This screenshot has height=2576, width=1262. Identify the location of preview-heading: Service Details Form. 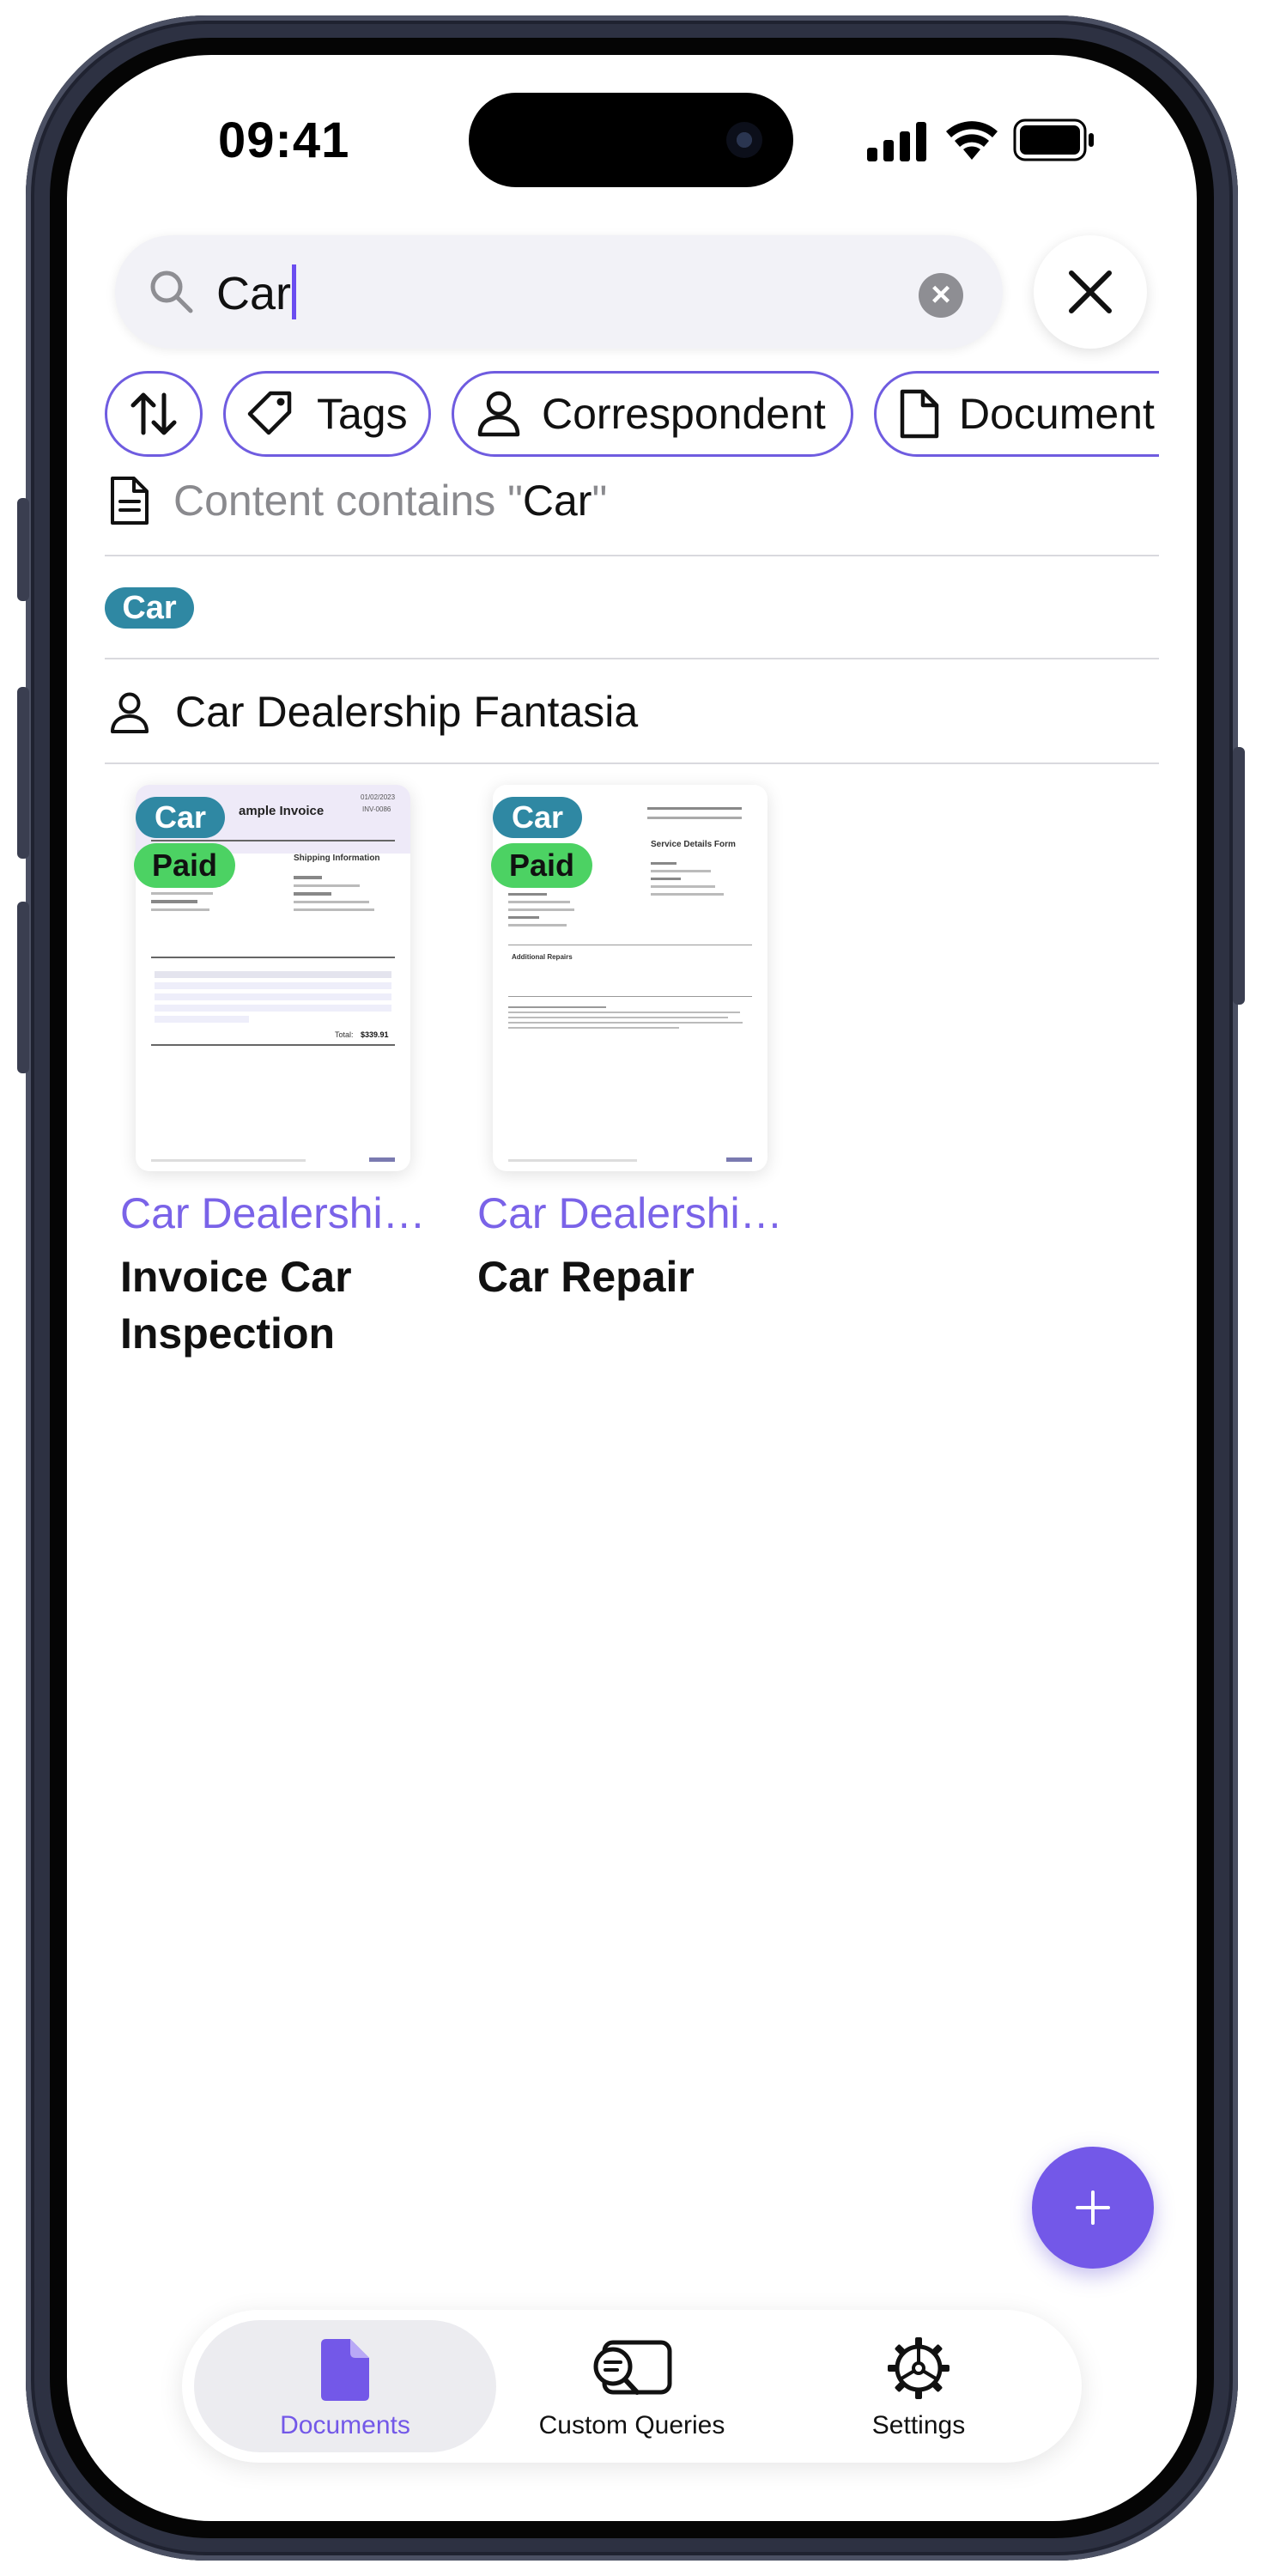
(693, 845).